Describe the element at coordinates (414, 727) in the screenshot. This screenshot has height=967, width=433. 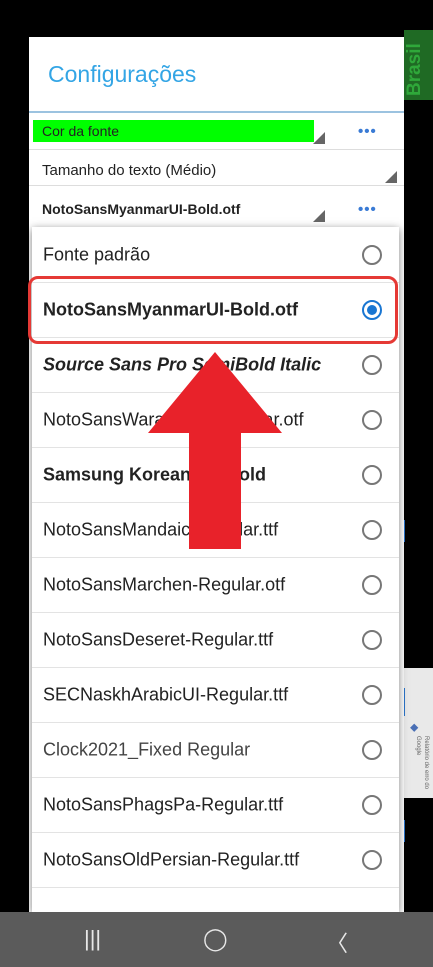
I see `map-pin-icon: ⬥` at that location.